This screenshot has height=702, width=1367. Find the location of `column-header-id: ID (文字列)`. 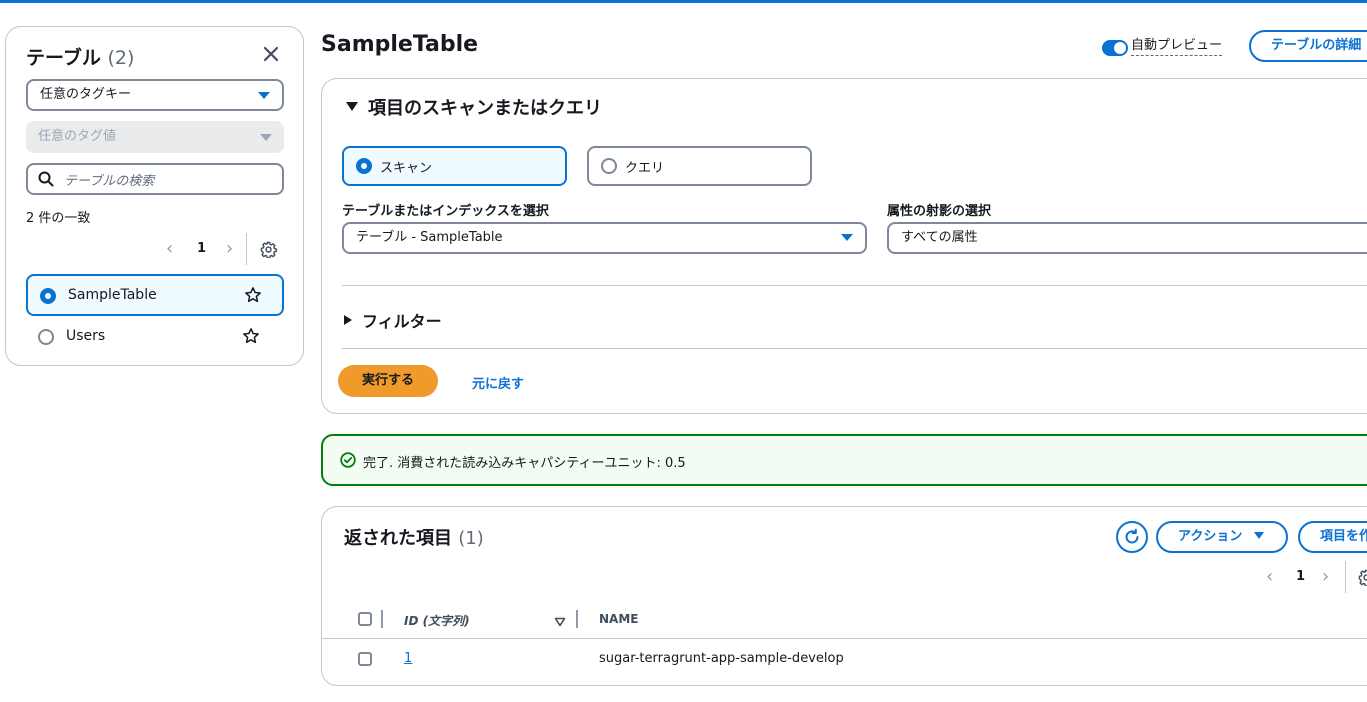

column-header-id: ID (文字列) is located at coordinates (437, 620).